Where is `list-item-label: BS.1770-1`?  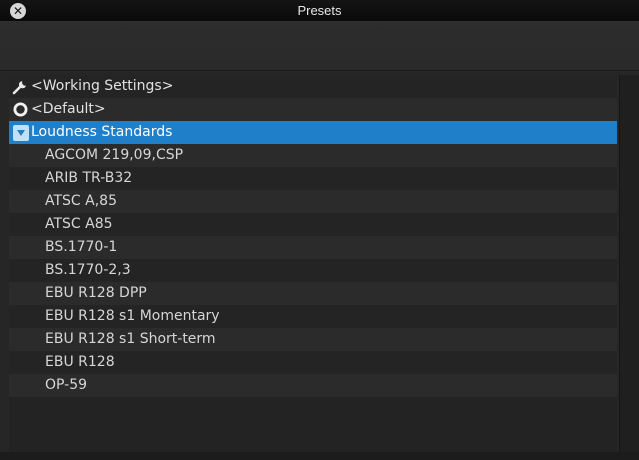 list-item-label: BS.1770-1 is located at coordinates (81, 247).